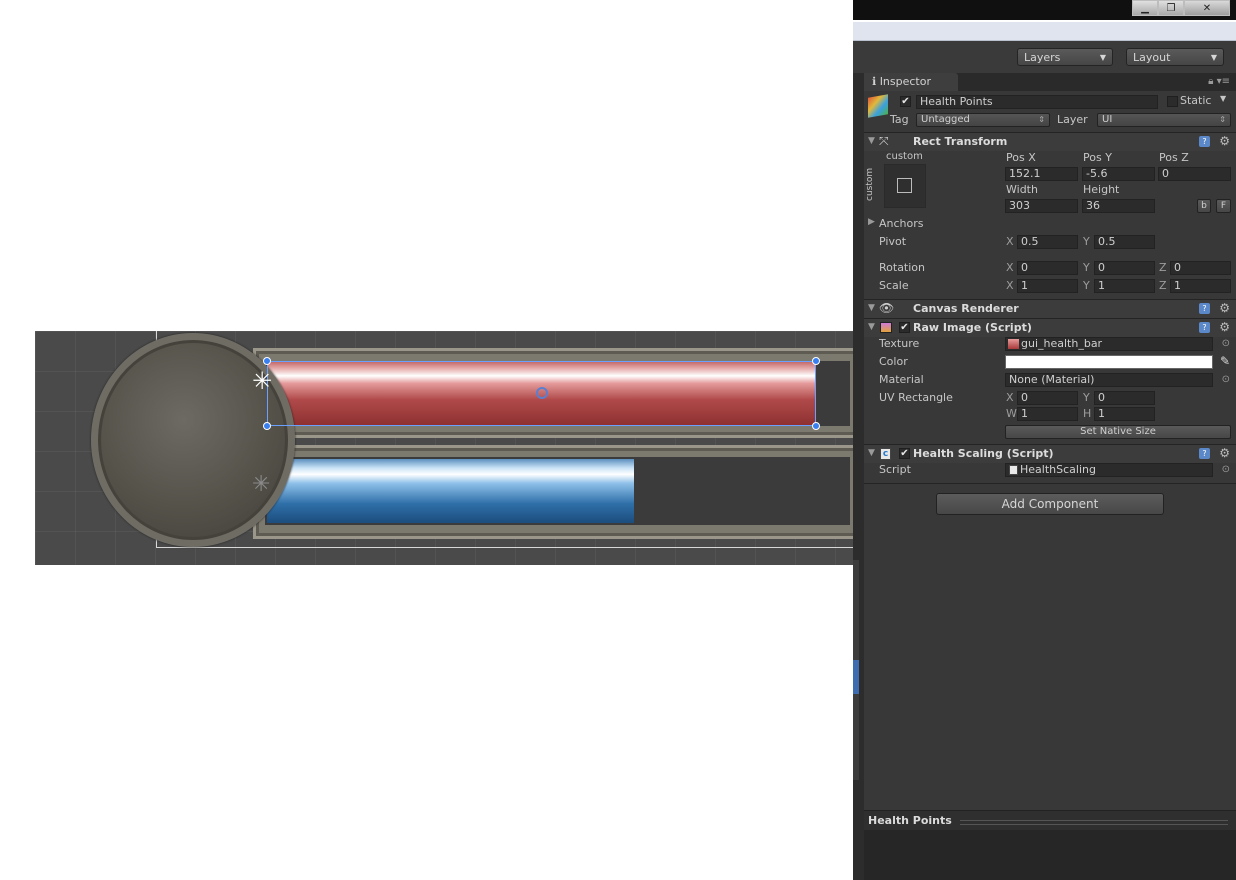  What do you see at coordinates (1011, 413) in the screenshot?
I see `uv-w-label: W` at bounding box center [1011, 413].